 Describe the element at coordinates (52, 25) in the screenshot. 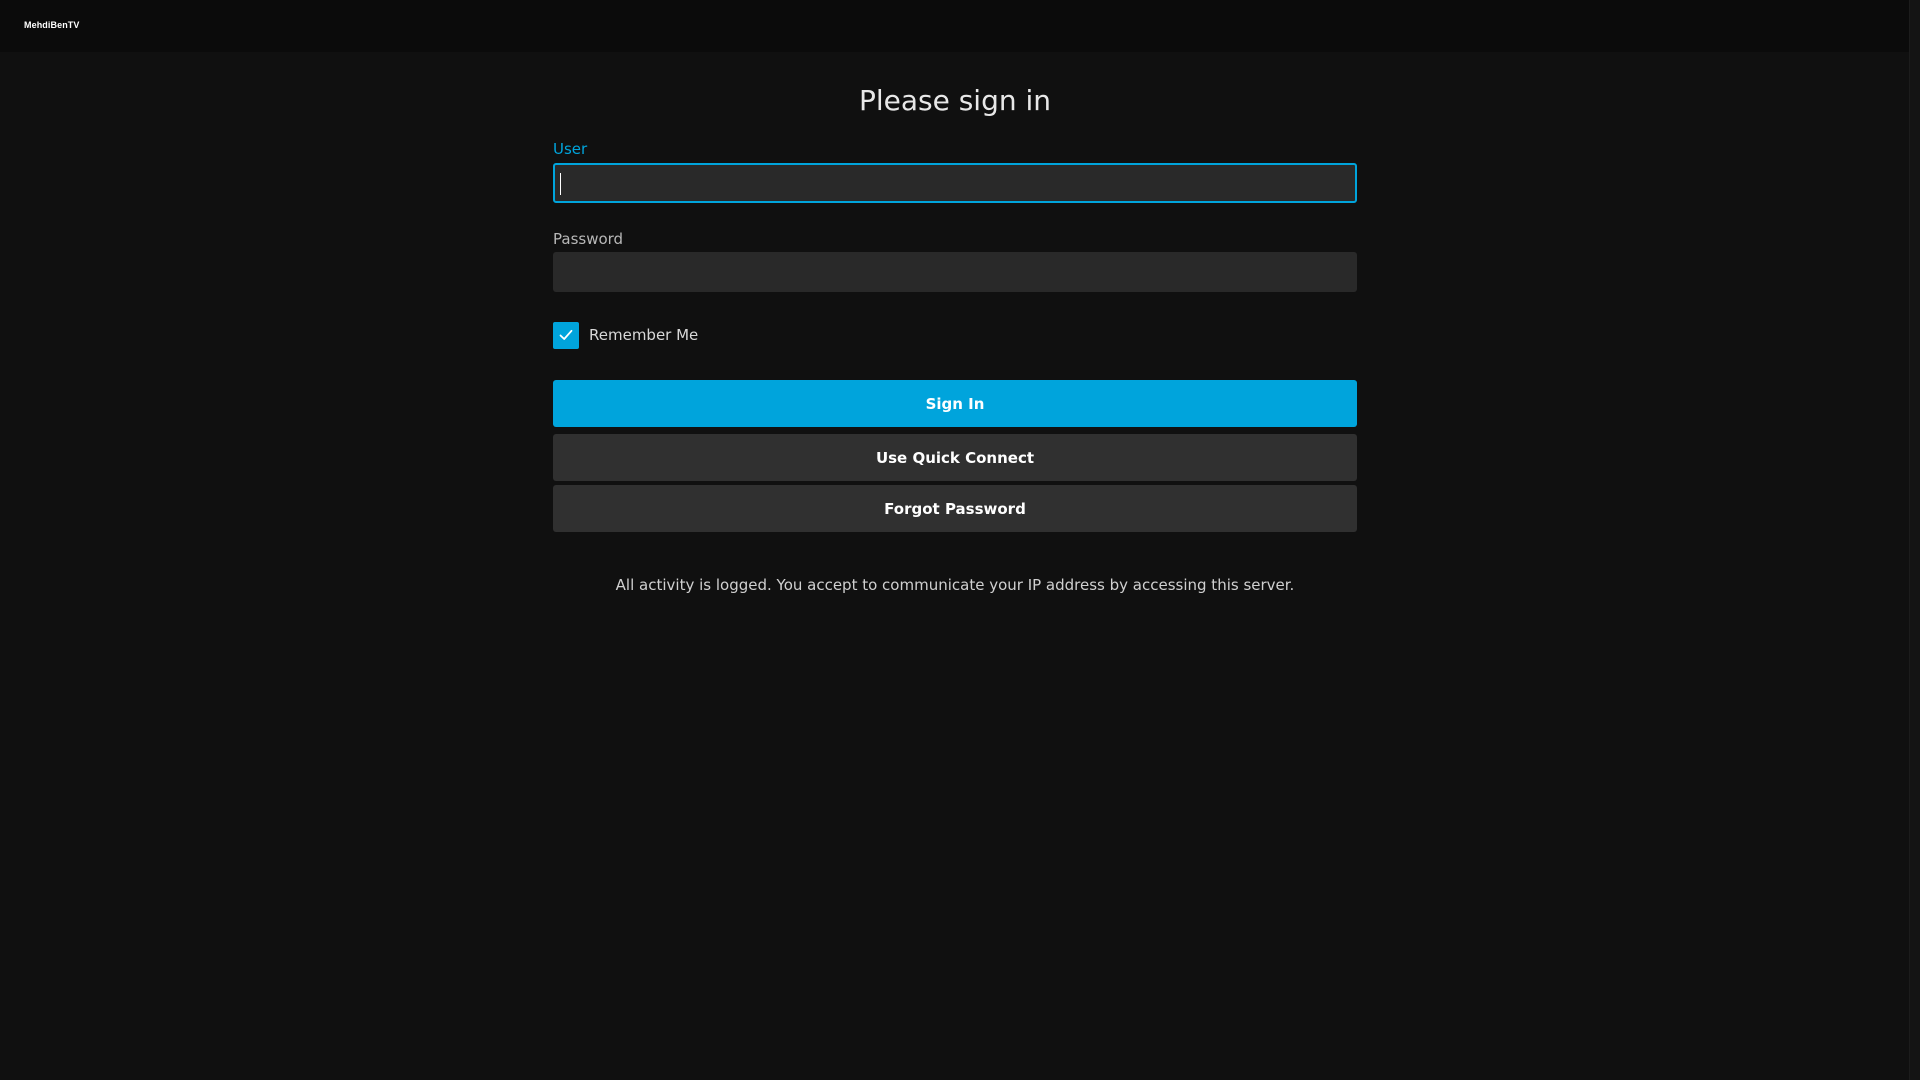

I see `logo: MehdiBenTV` at that location.